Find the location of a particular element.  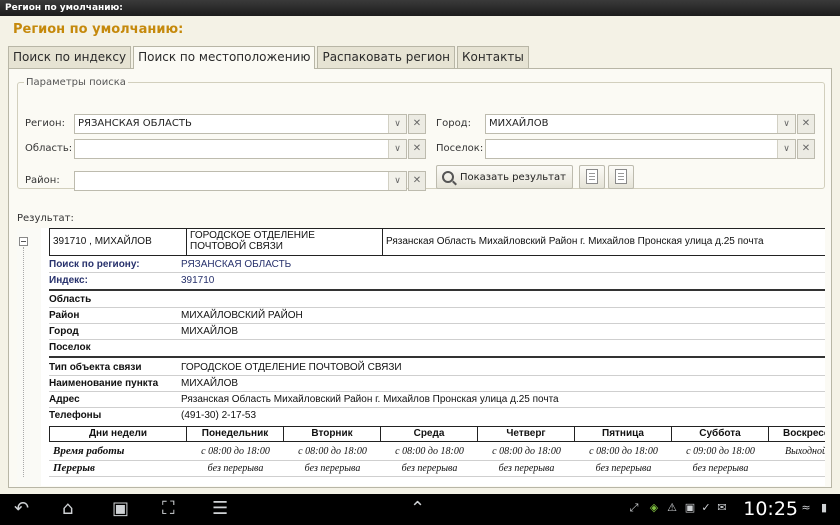

tab-search-by-location: Поиск по местоположению is located at coordinates (224, 57).